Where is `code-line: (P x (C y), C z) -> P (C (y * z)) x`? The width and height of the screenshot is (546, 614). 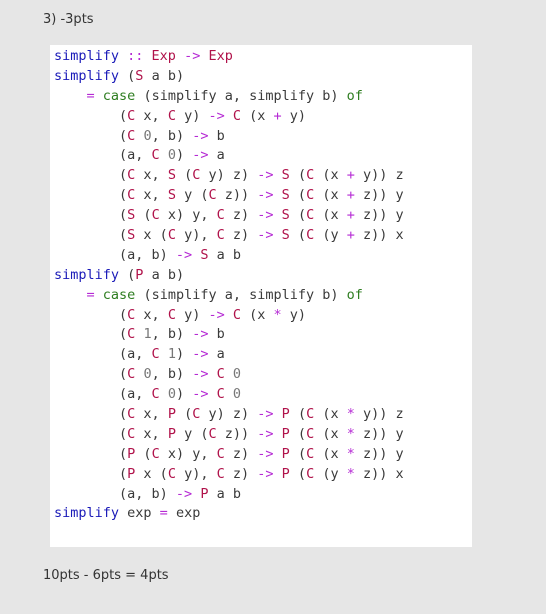
code-line: (P x (C y), C z) -> P (C (y * z)) x is located at coordinates (263, 475).